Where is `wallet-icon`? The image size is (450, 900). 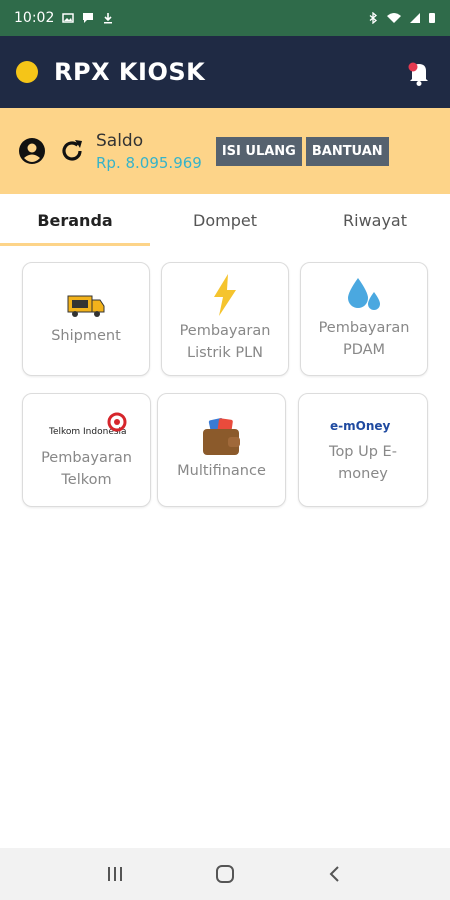
wallet-icon is located at coordinates (221, 437).